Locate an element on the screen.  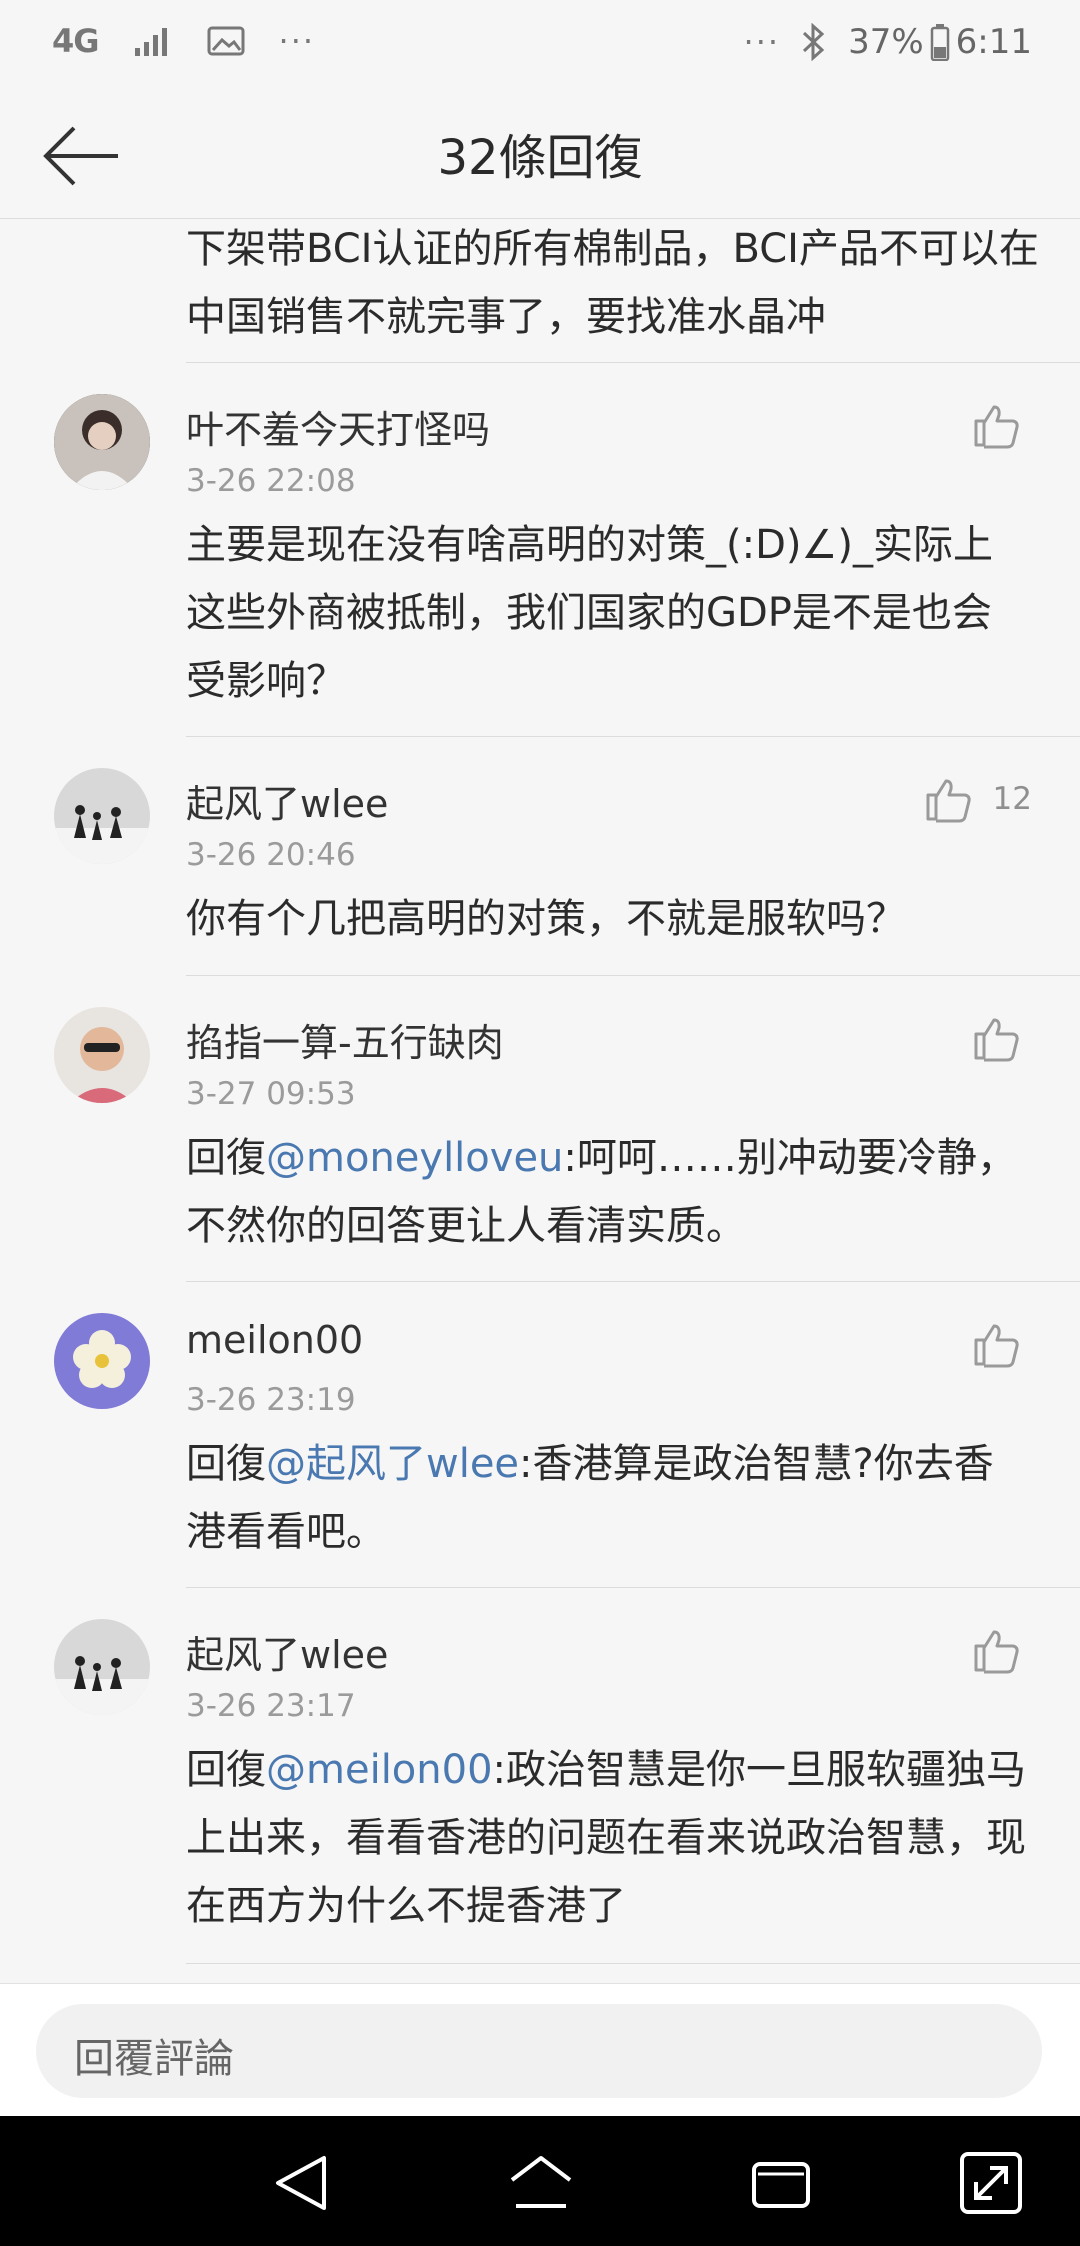
reply-placeholder: 回覆評論 is located at coordinates (154, 2059).